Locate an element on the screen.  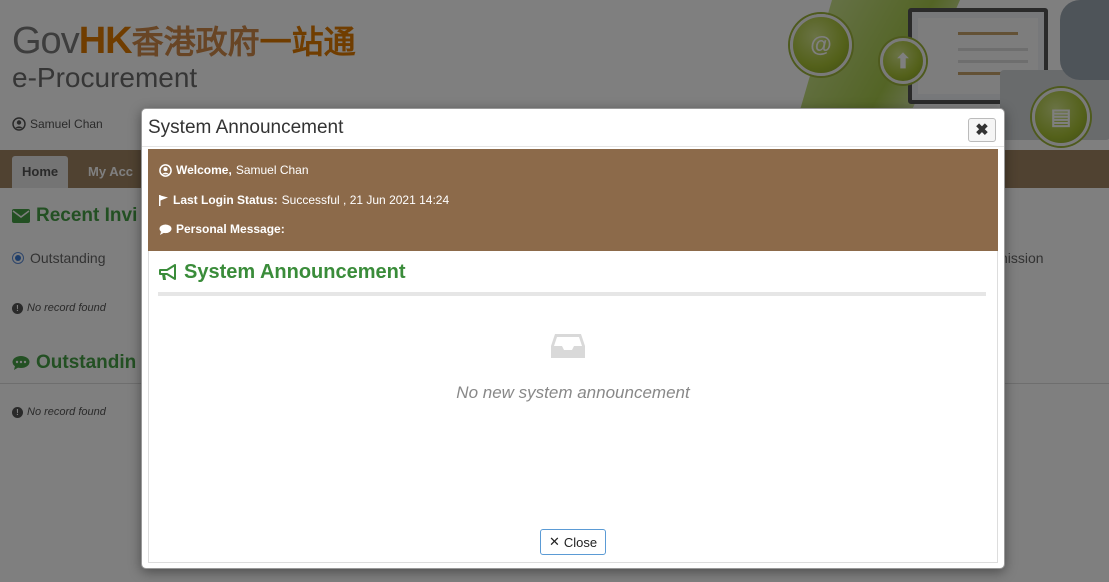
announcement-heading-text: System Announcement is located at coordinates (295, 272).